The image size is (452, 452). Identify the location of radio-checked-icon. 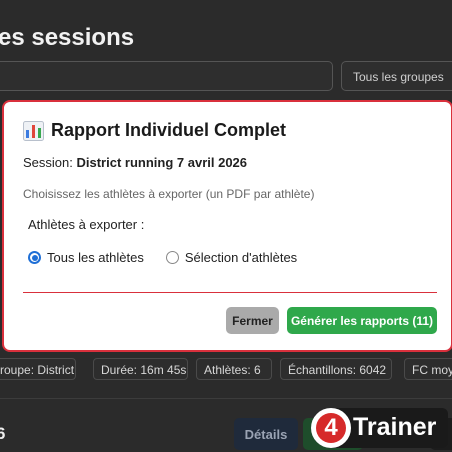
(34, 257).